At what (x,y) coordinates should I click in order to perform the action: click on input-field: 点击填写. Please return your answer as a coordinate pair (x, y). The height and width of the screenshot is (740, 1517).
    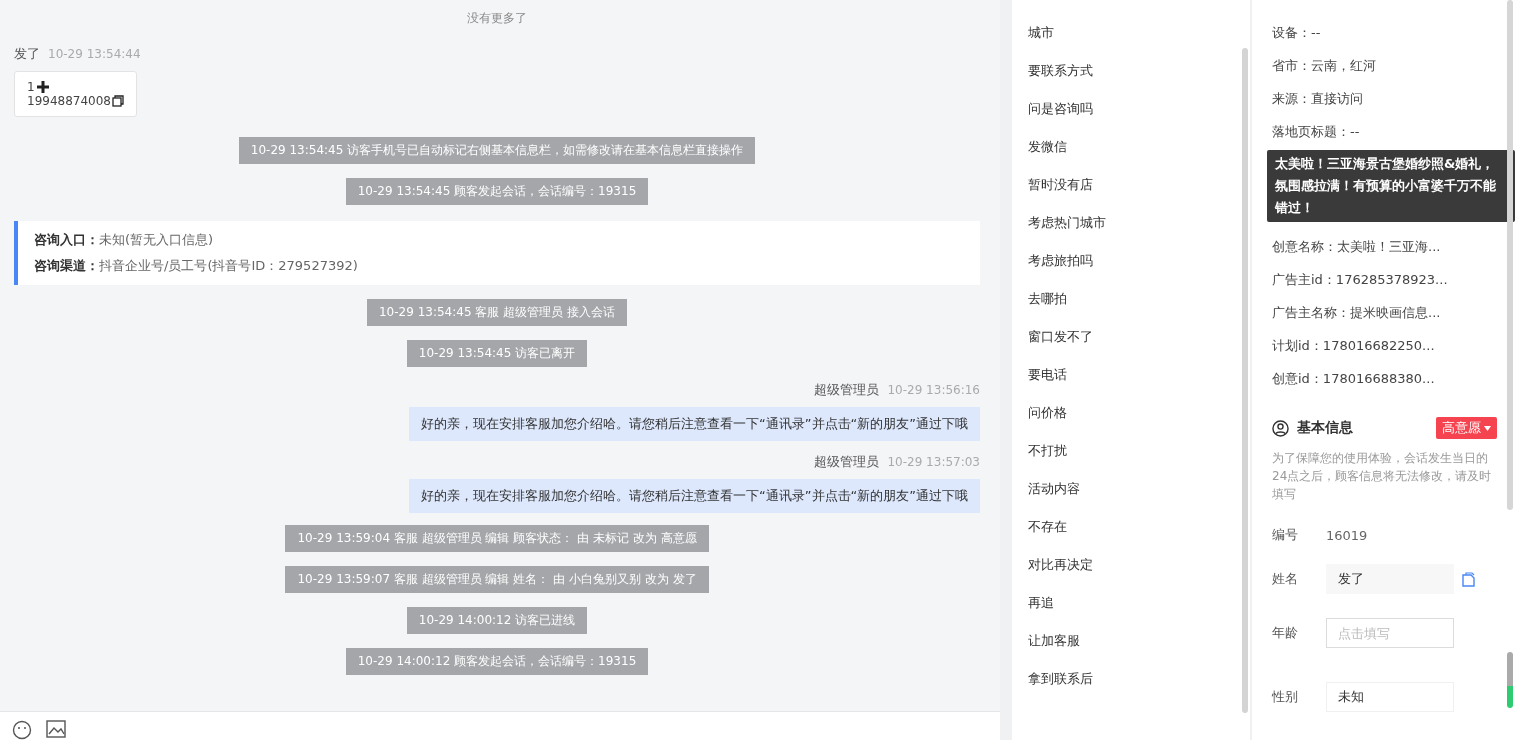
    Looking at the image, I should click on (1390, 633).